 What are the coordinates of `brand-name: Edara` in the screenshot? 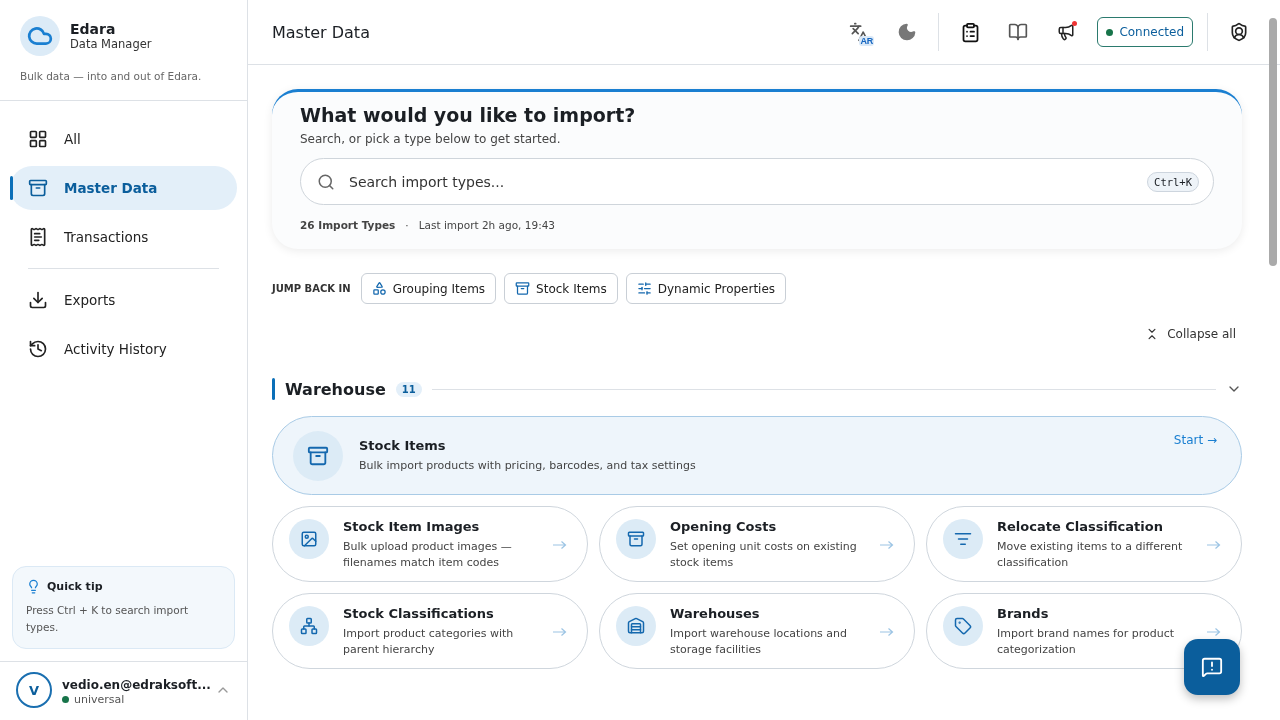 It's located at (93, 29).